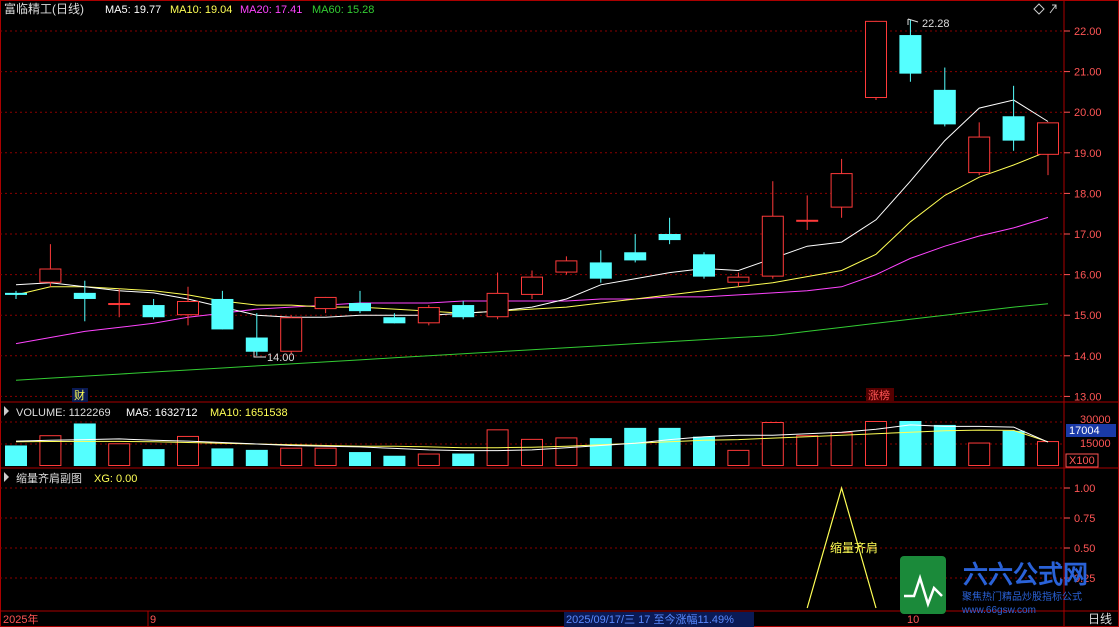 The width and height of the screenshot is (1119, 627). Describe the element at coordinates (1025, 575) in the screenshot. I see `brand-name: 六六公式网` at that location.